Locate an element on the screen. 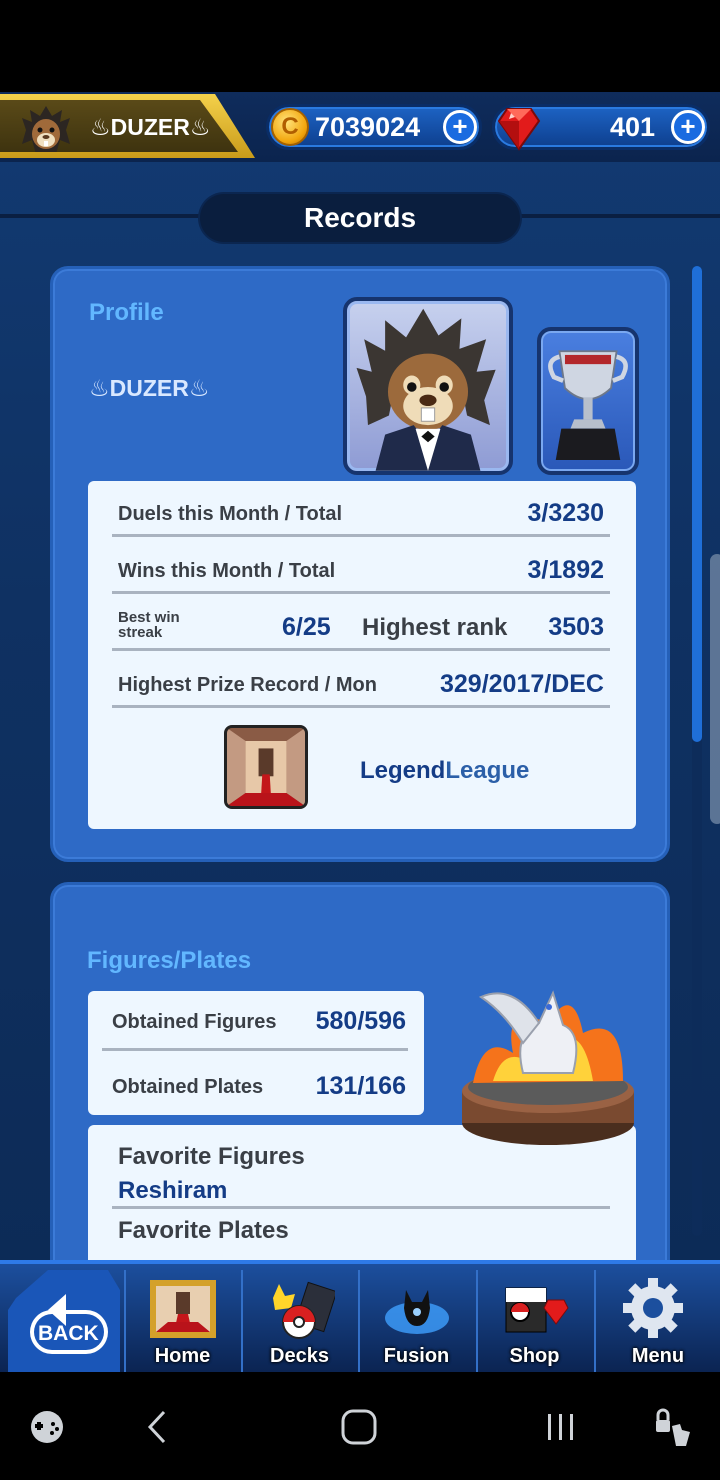 The height and width of the screenshot is (1480, 720). streak-rank-row: Best win streak 6/25 Highest rank 3503 is located at coordinates (361, 623).